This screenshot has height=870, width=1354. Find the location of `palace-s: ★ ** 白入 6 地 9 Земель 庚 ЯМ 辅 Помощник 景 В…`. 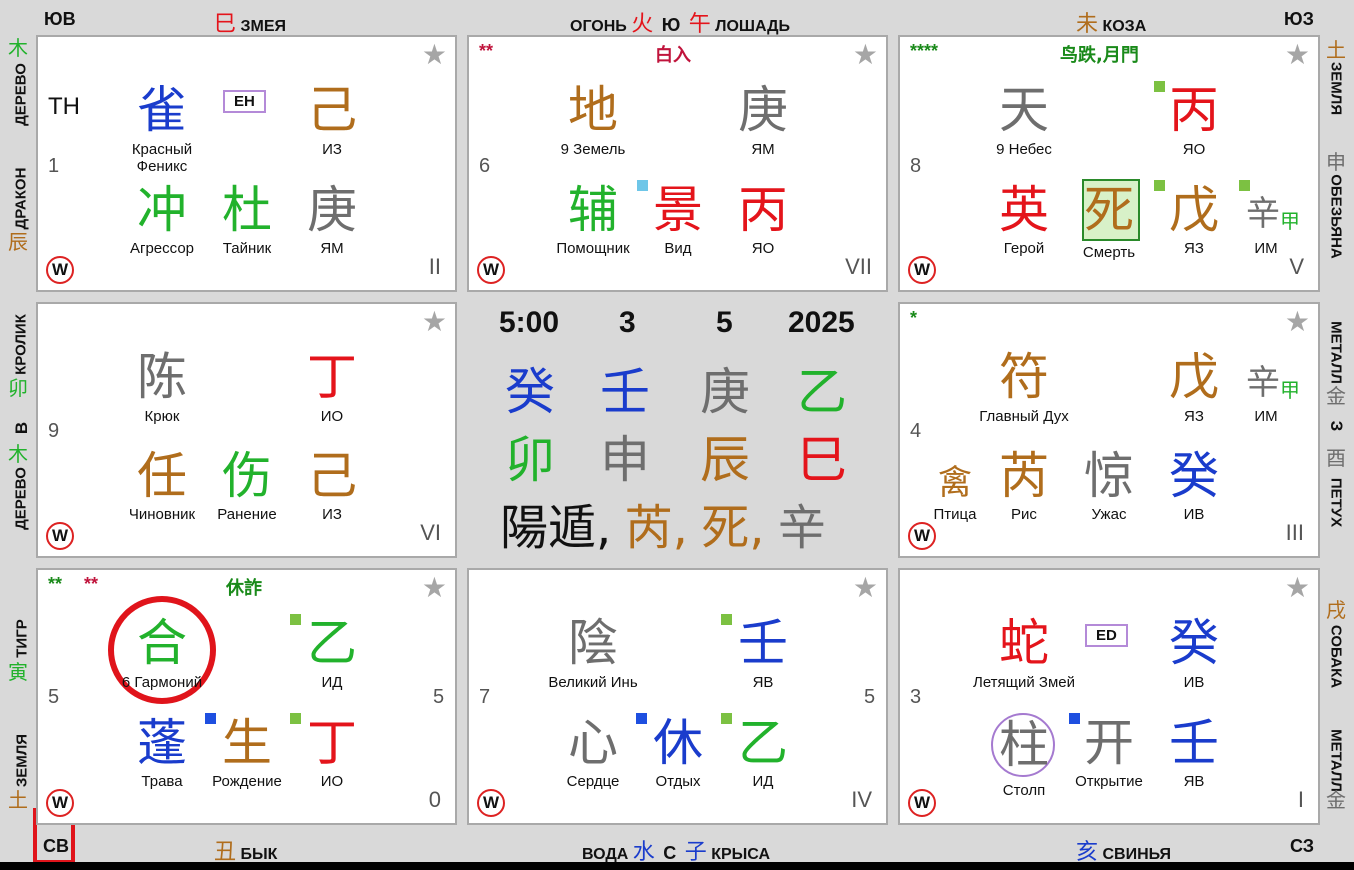

palace-s: ★ ** 白入 6 地 9 Земель 庚 ЯМ 辅 Помощник 景 В… is located at coordinates (677, 163).